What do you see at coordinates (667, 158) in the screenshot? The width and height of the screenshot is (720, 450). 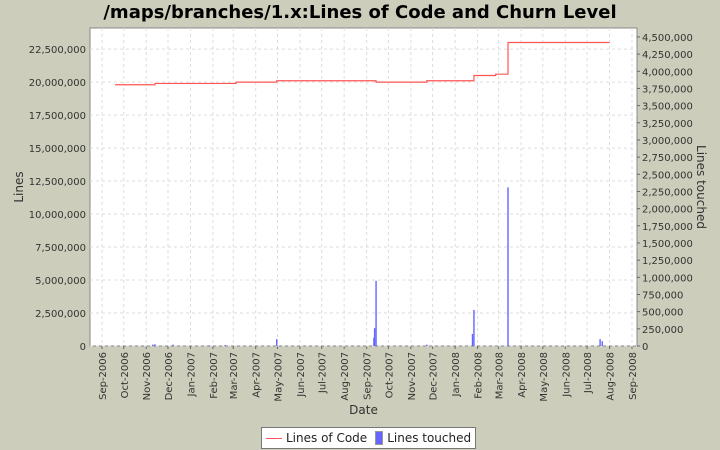 I see `y2-tick-label: 2,750,000` at bounding box center [667, 158].